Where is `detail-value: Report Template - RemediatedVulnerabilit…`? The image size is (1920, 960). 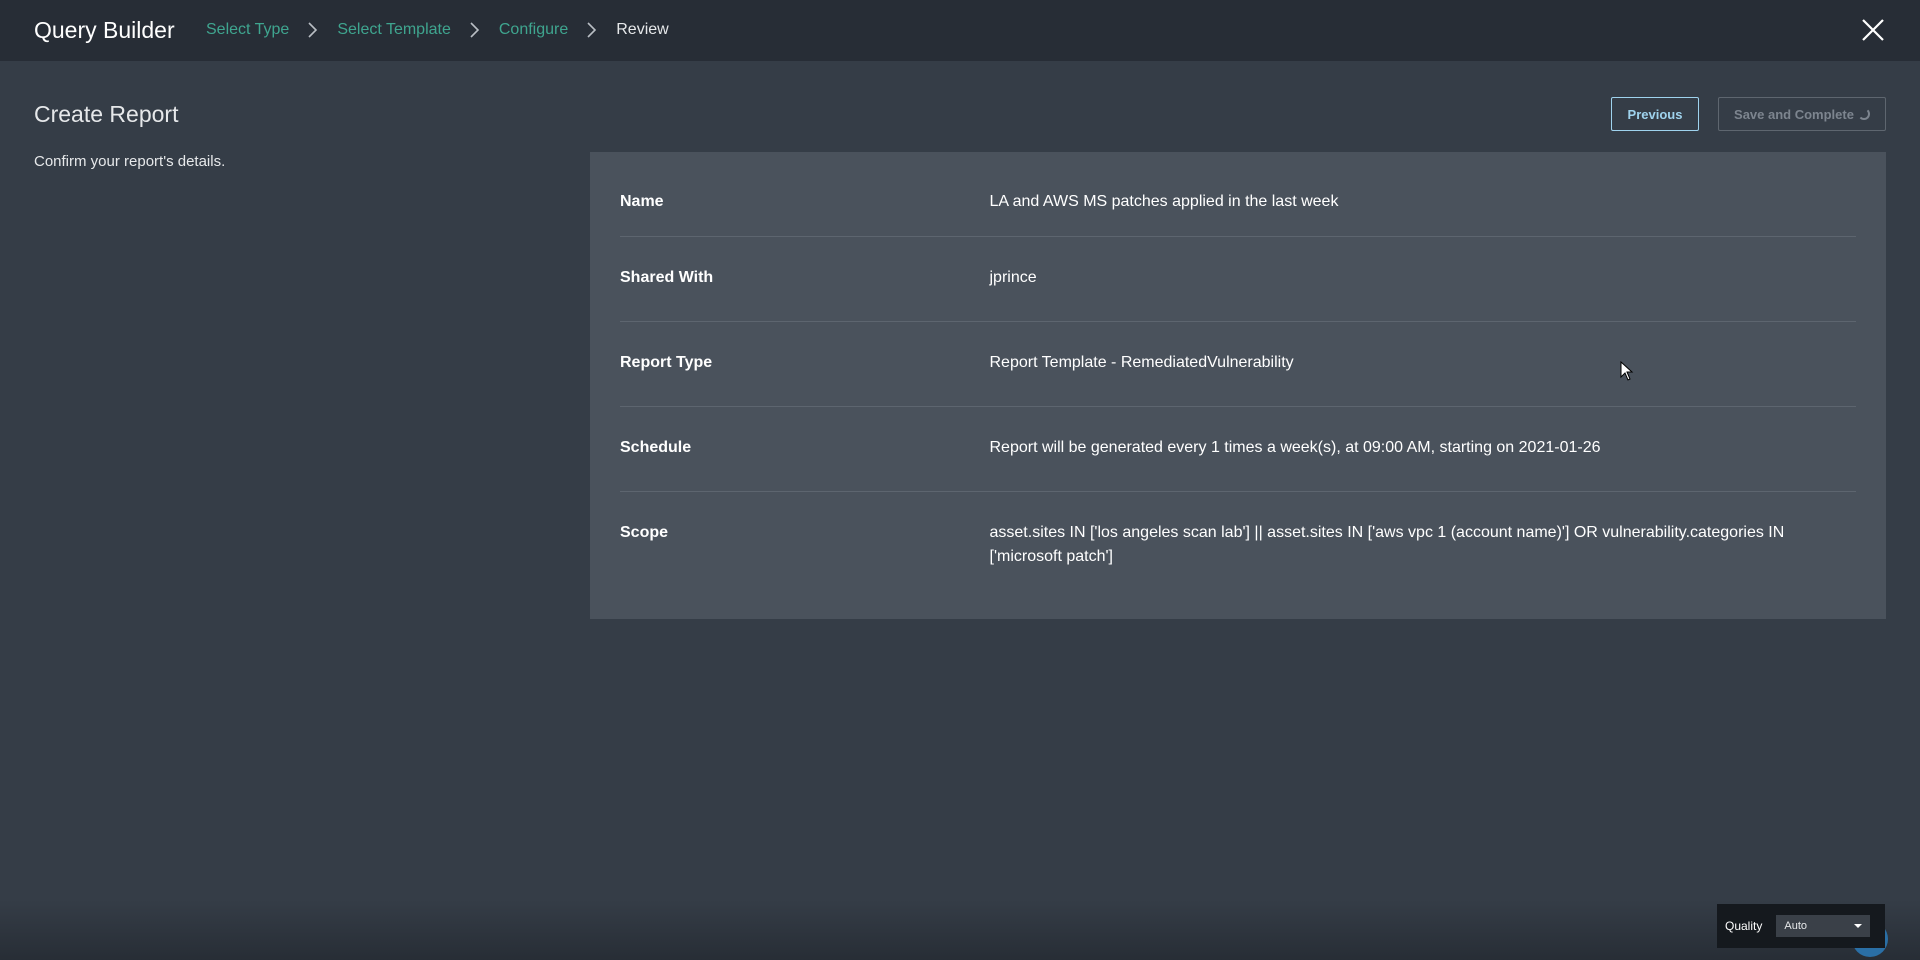
detail-value: Report Template - RemediatedVulnerabilit… is located at coordinates (1141, 362).